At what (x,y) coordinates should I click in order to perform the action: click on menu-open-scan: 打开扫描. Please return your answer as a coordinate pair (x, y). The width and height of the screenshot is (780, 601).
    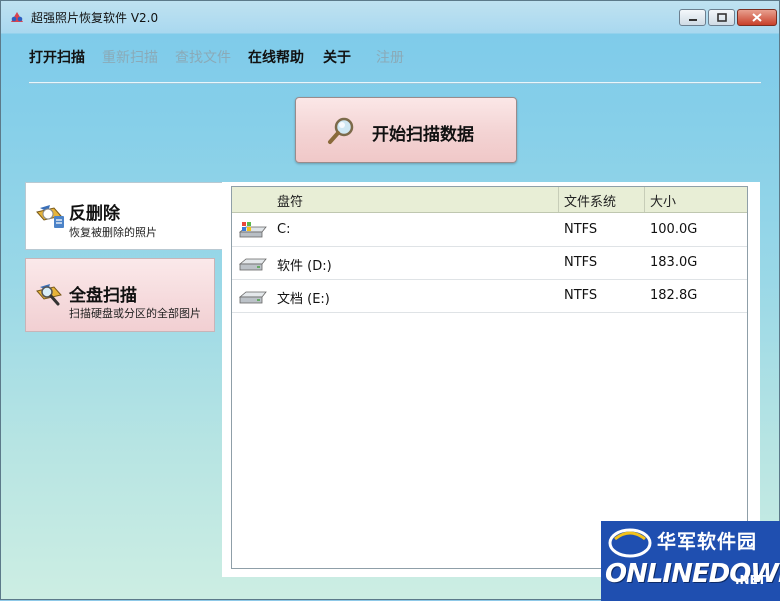
    Looking at the image, I should click on (57, 57).